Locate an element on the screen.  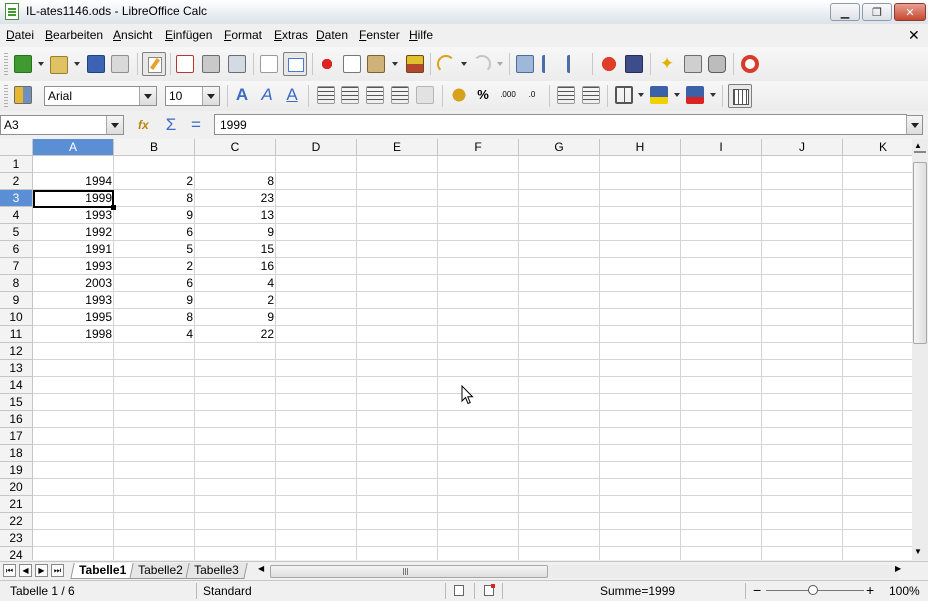
row-header-23: 23 is located at coordinates (16, 538).